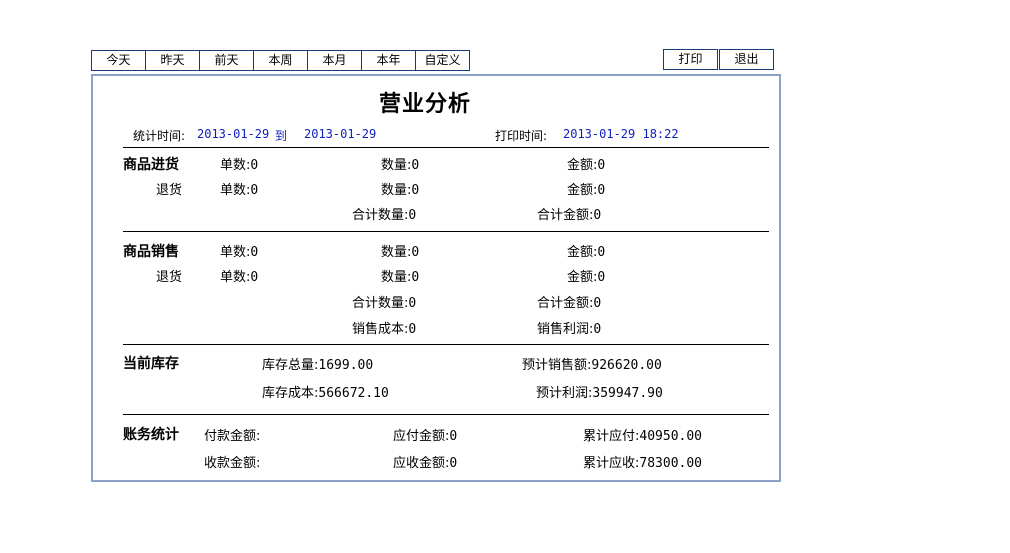  Describe the element at coordinates (586, 277) in the screenshot. I see `sales-return-amount: 金额:0` at that location.